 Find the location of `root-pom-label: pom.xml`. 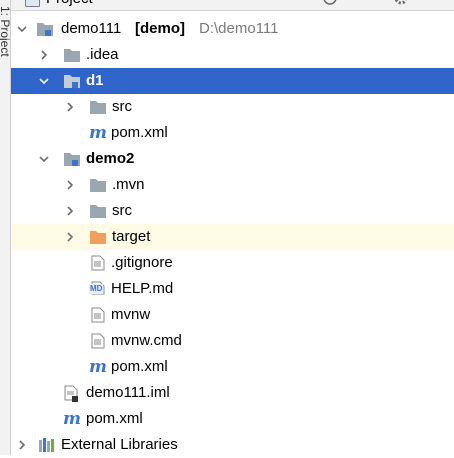

root-pom-label: pom.xml is located at coordinates (114, 418).